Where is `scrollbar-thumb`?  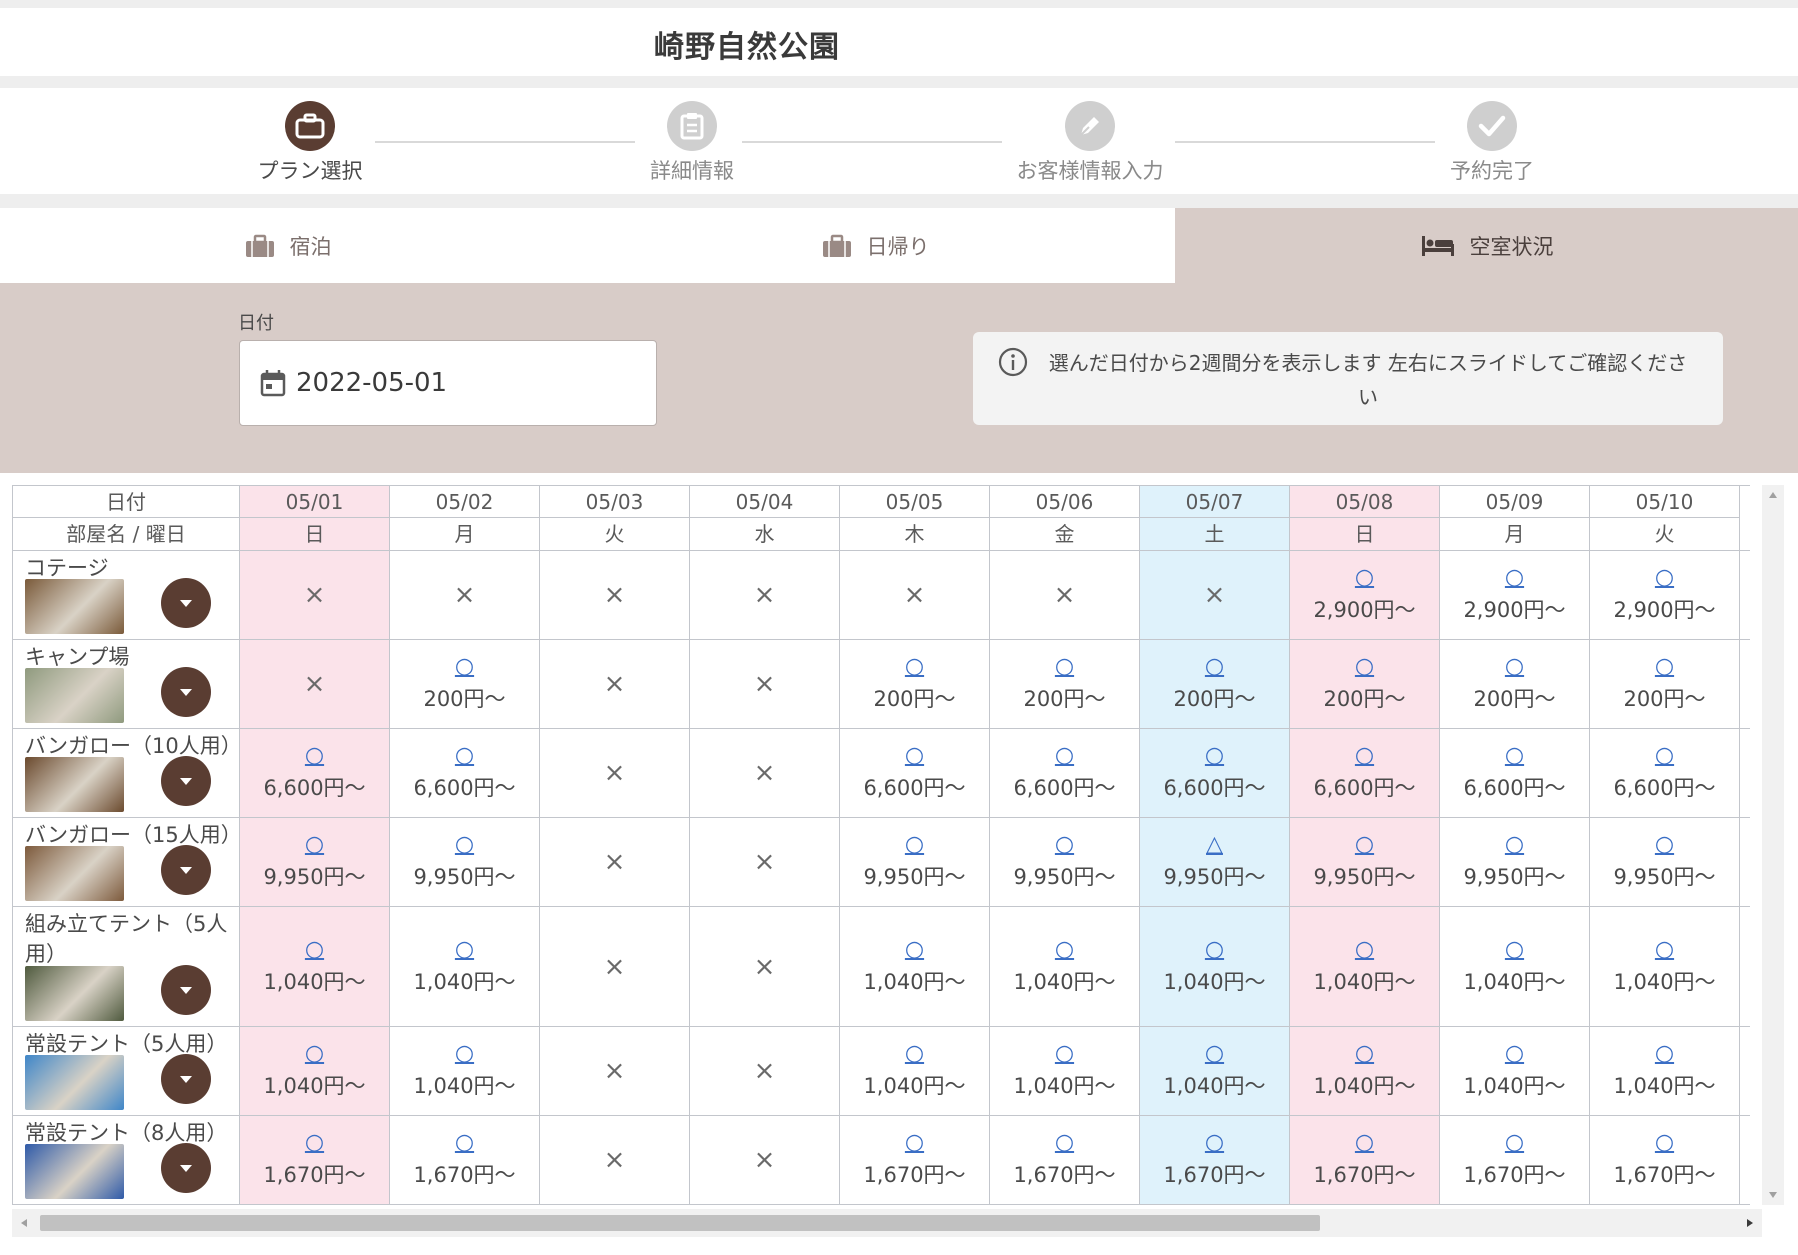
scrollbar-thumb is located at coordinates (680, 1223).